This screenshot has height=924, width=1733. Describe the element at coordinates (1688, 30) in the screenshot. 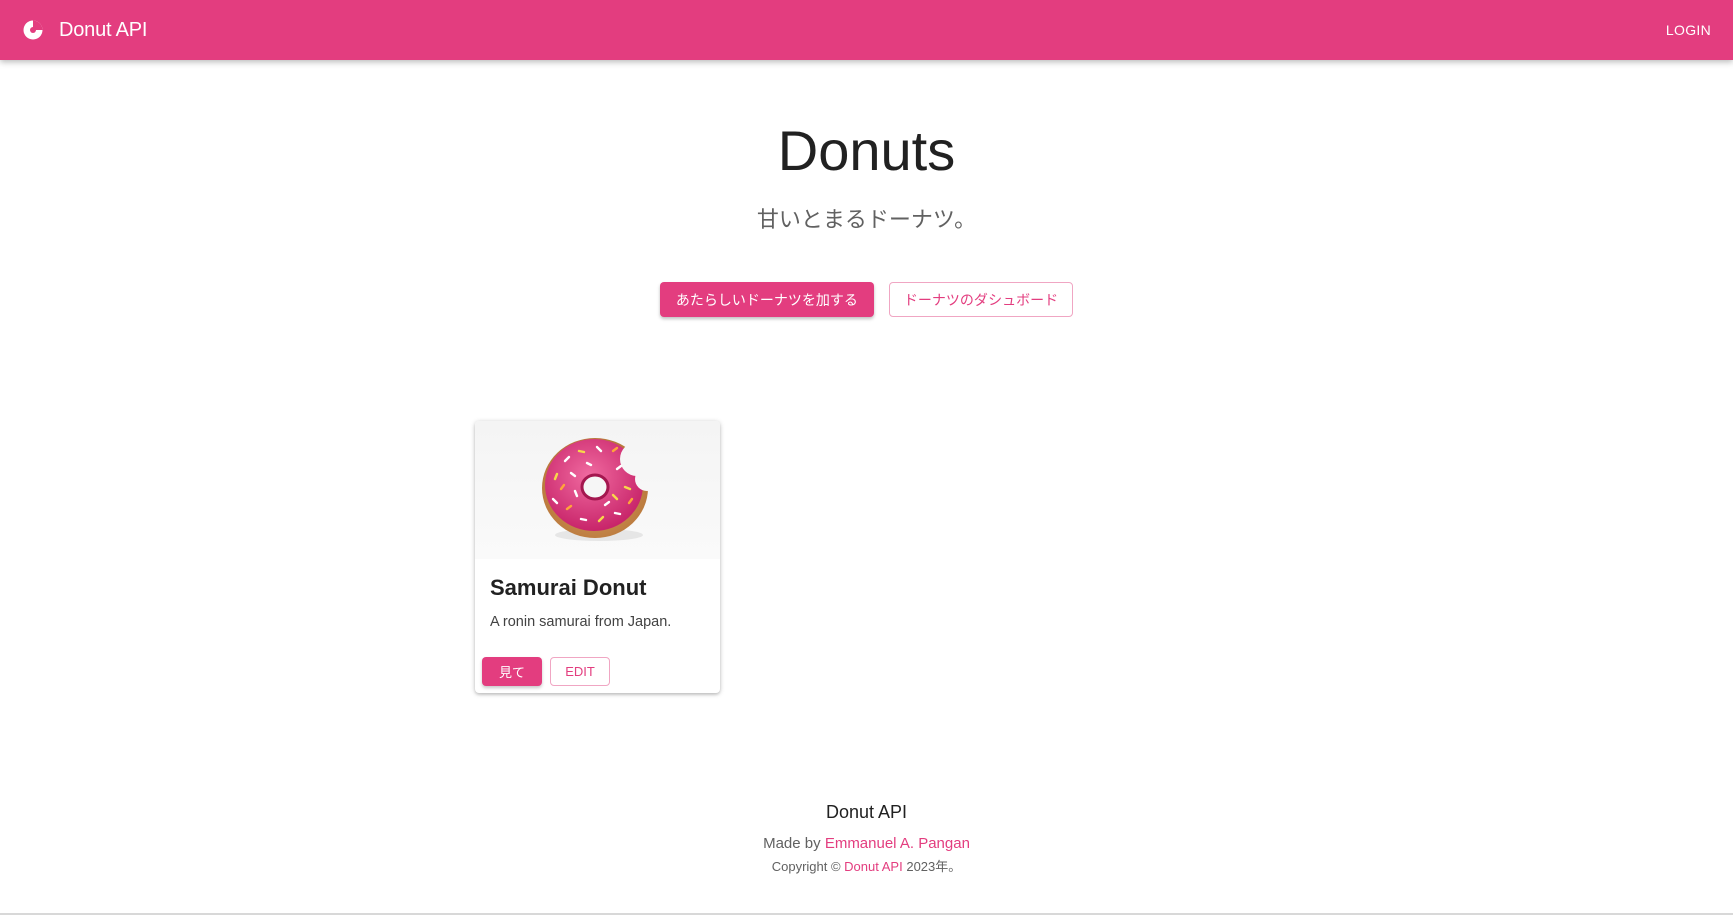

I see `login-button: LOGIN` at that location.